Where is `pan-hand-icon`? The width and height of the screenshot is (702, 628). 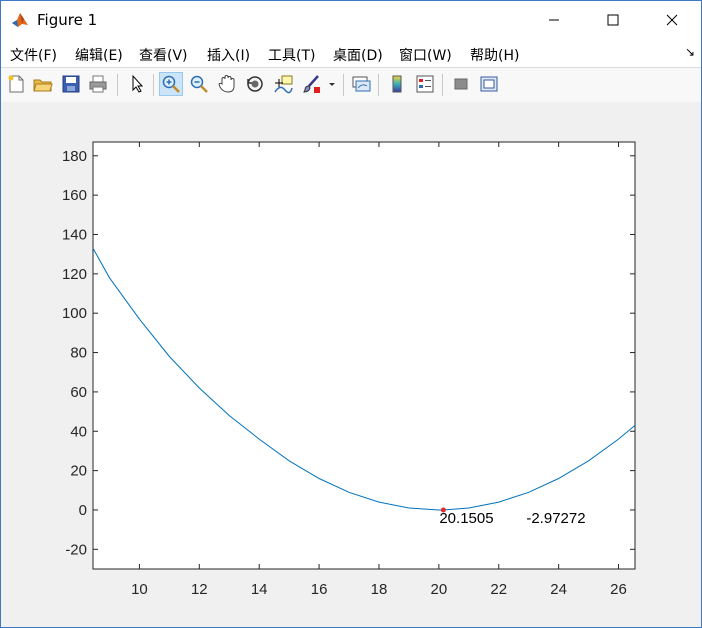 pan-hand-icon is located at coordinates (226, 83).